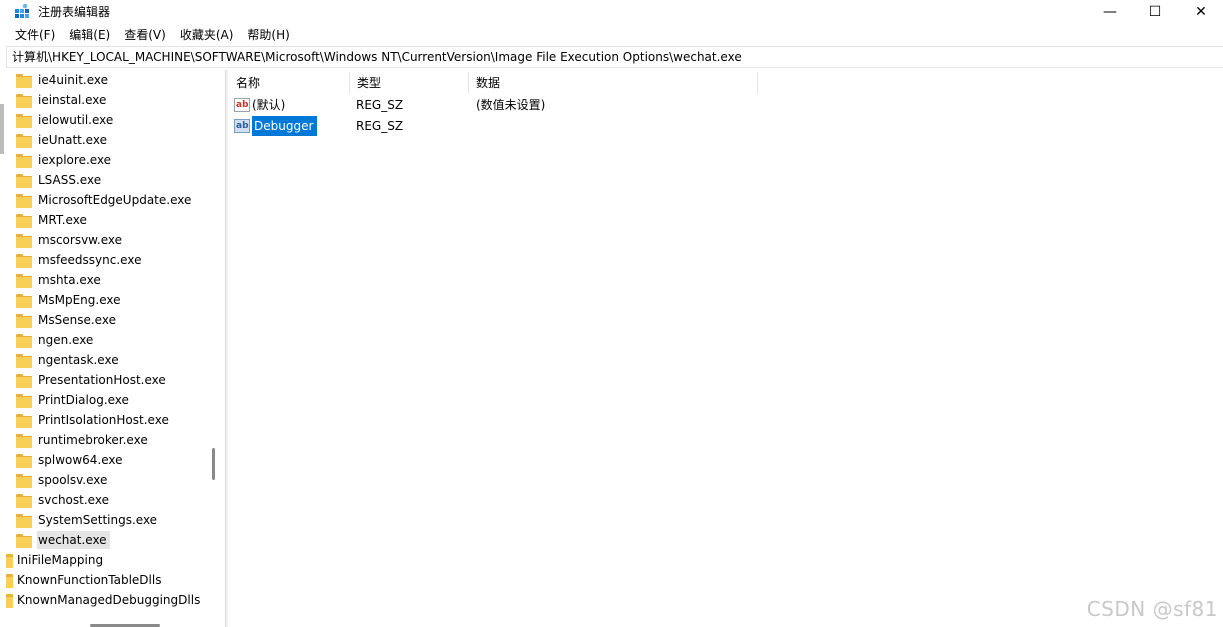 The image size is (1223, 627). Describe the element at coordinates (72, 100) in the screenshot. I see `tree-item-label: ieinstal.exe` at that location.